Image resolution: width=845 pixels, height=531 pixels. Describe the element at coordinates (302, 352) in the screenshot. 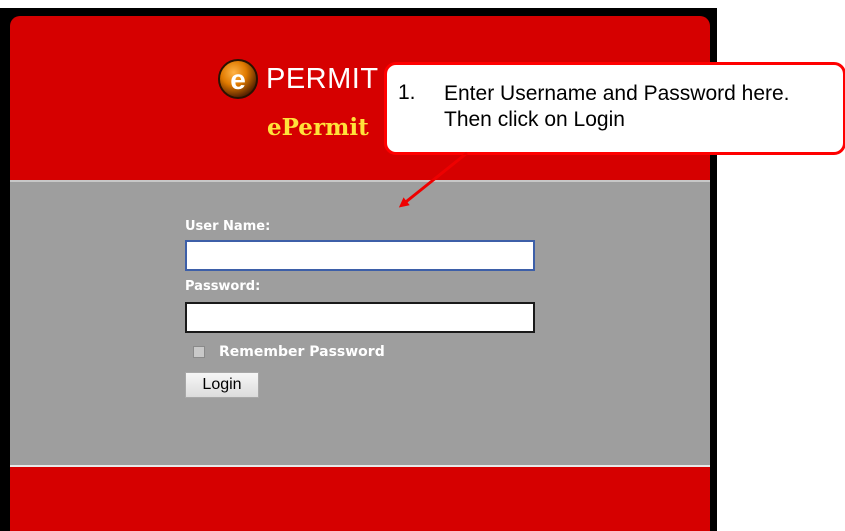

I see `remember-label: Remember Password` at that location.